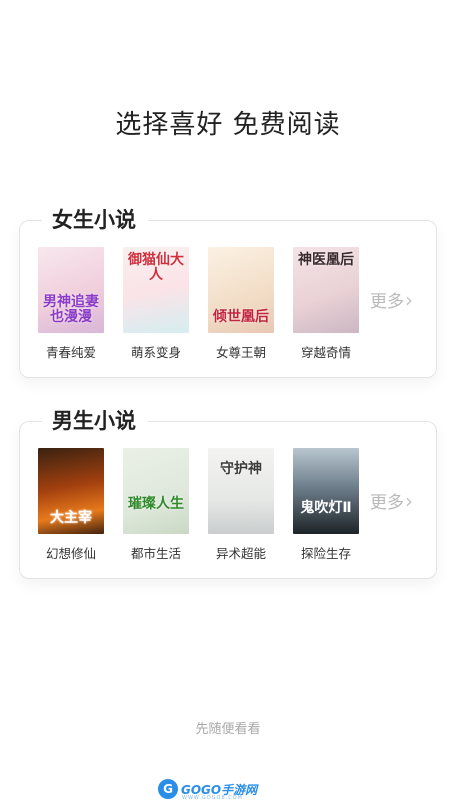 The image size is (456, 810). What do you see at coordinates (71, 290) in the screenshot?
I see `book-cover: 男神追妻也漫漫` at bounding box center [71, 290].